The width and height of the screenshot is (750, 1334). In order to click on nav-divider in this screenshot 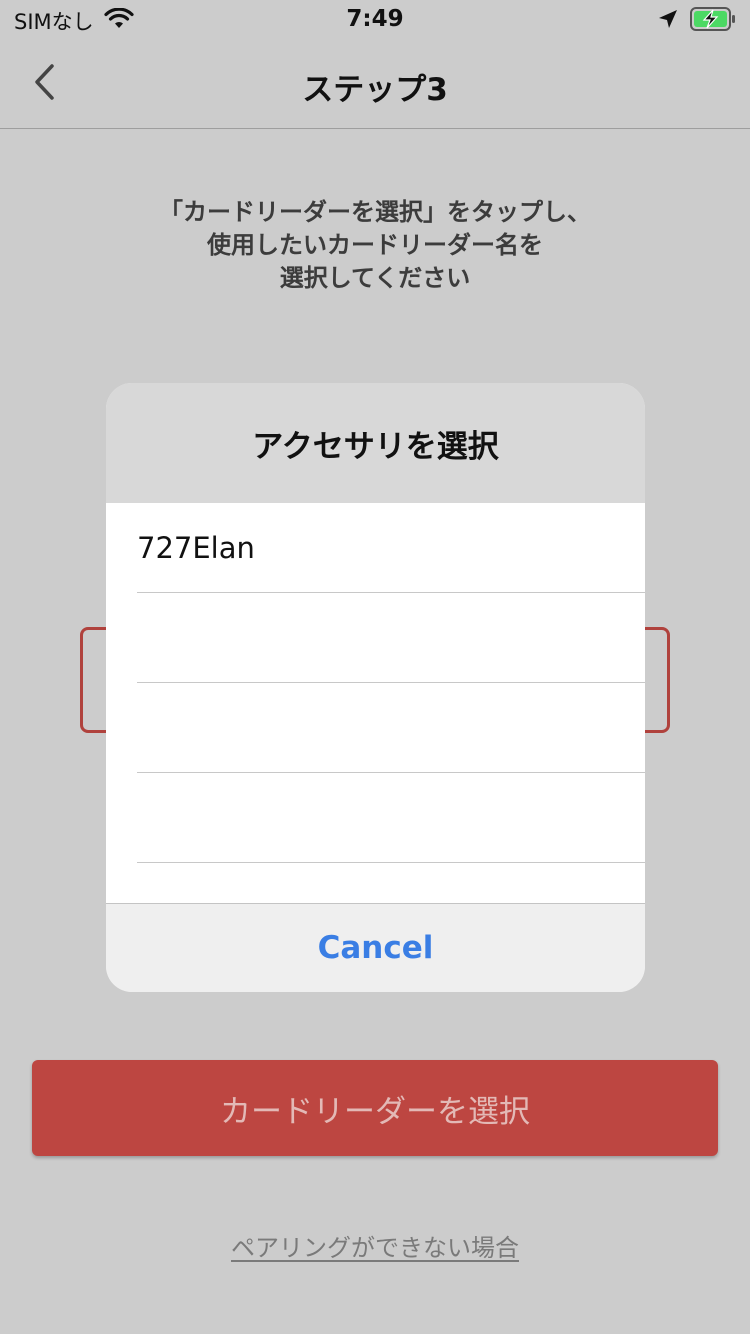, I will do `click(375, 128)`.